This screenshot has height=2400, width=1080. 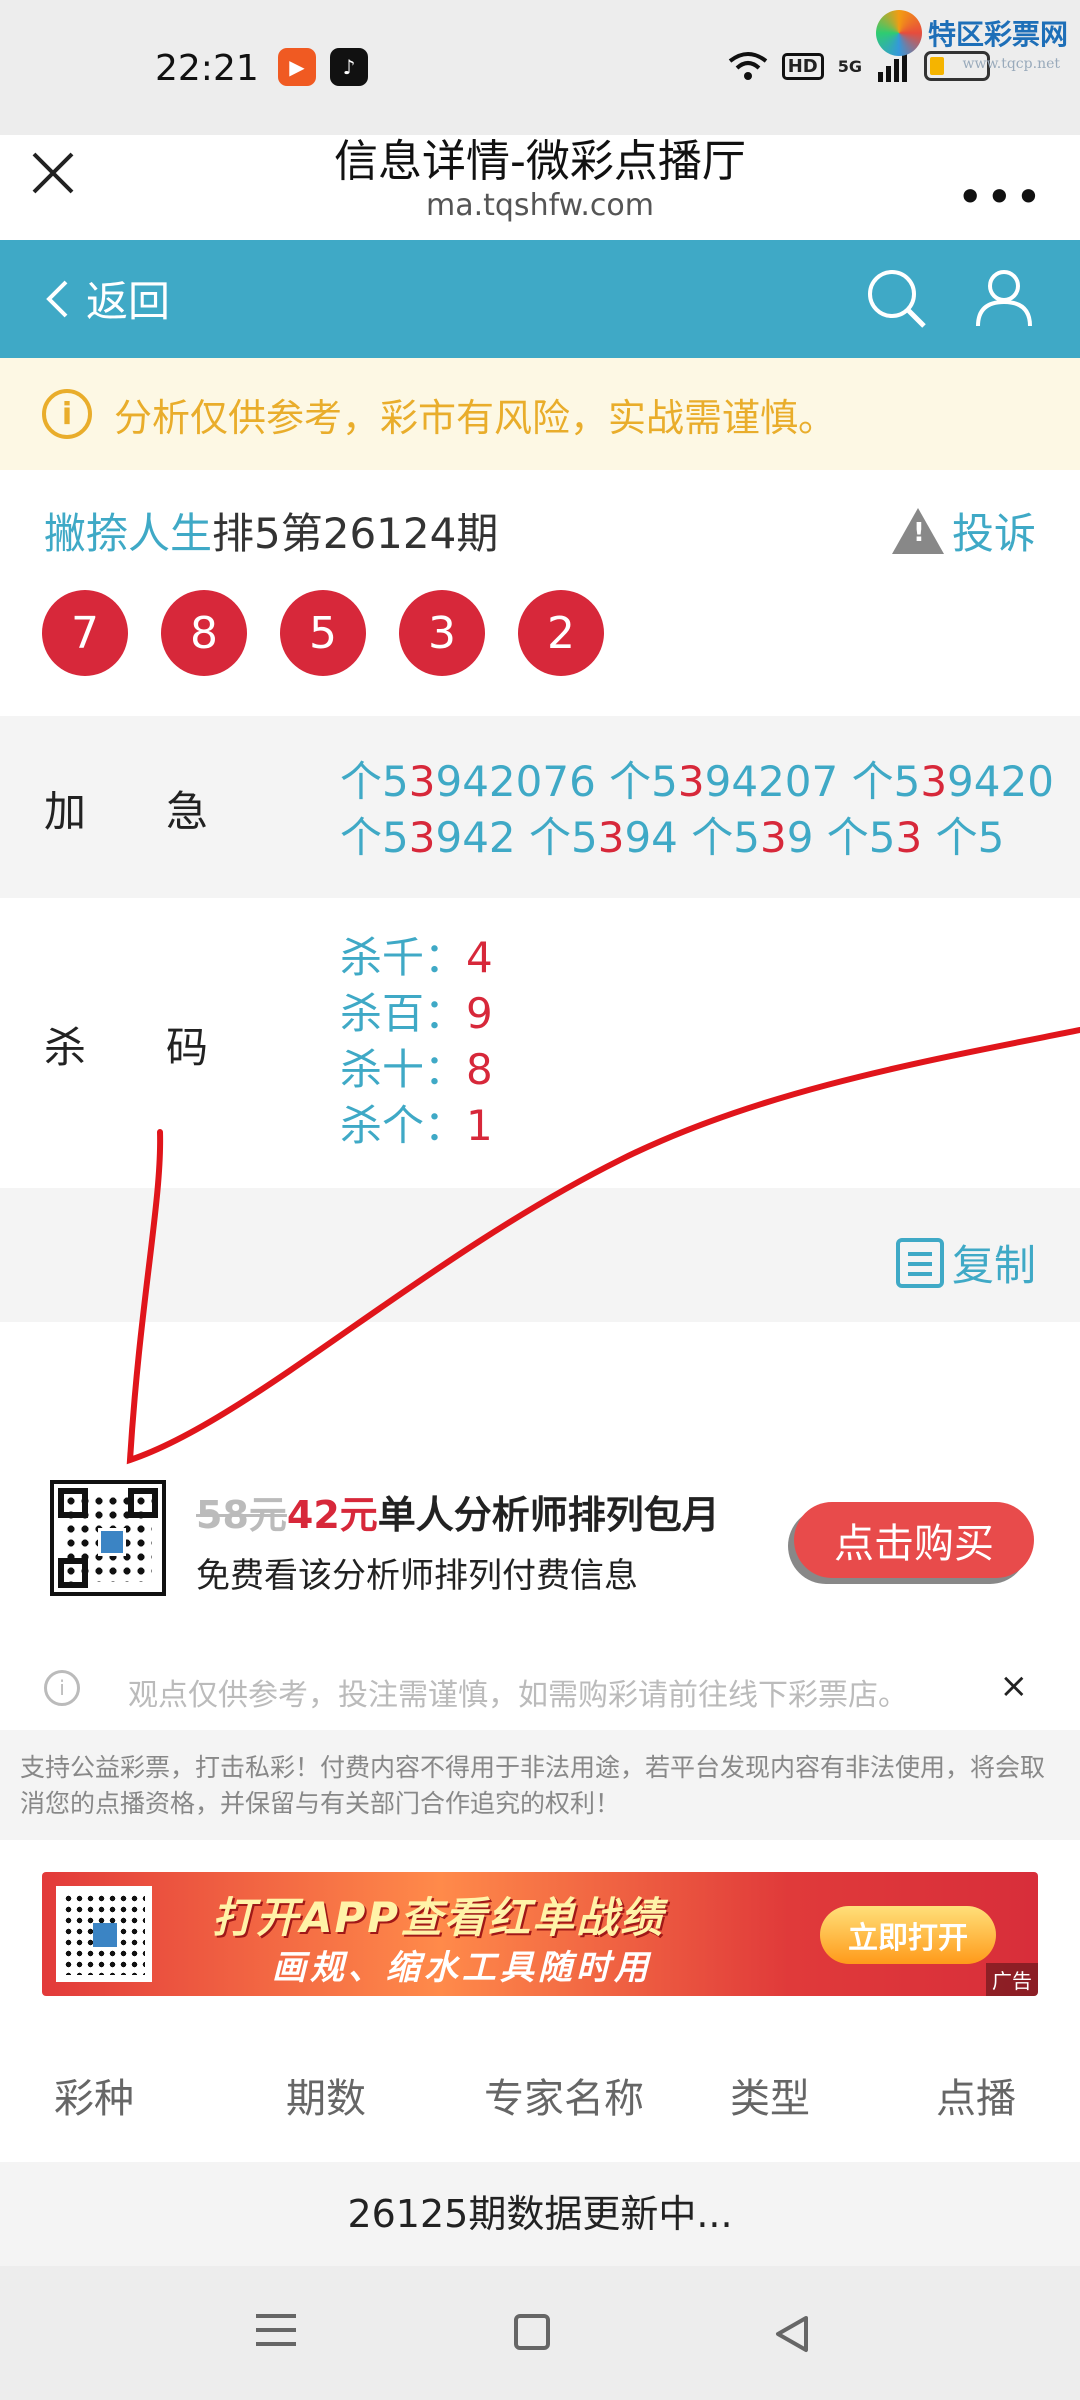 I want to click on kill-item: 杀百：9, so click(x=416, y=1013).